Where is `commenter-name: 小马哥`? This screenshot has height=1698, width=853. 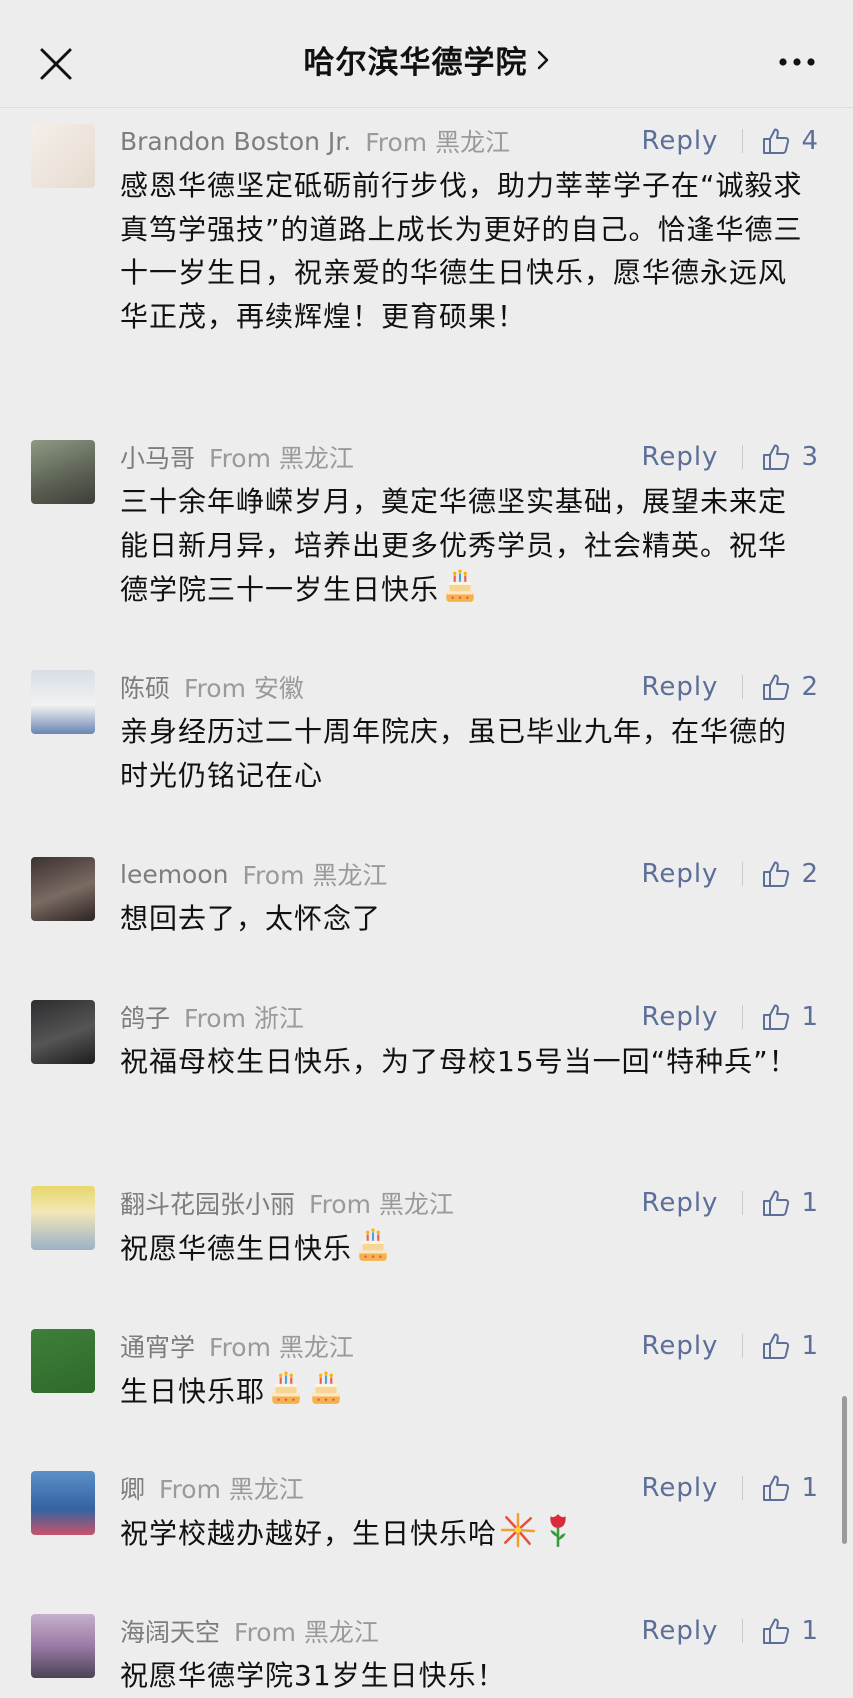
commenter-name: 小马哥 is located at coordinates (157, 457).